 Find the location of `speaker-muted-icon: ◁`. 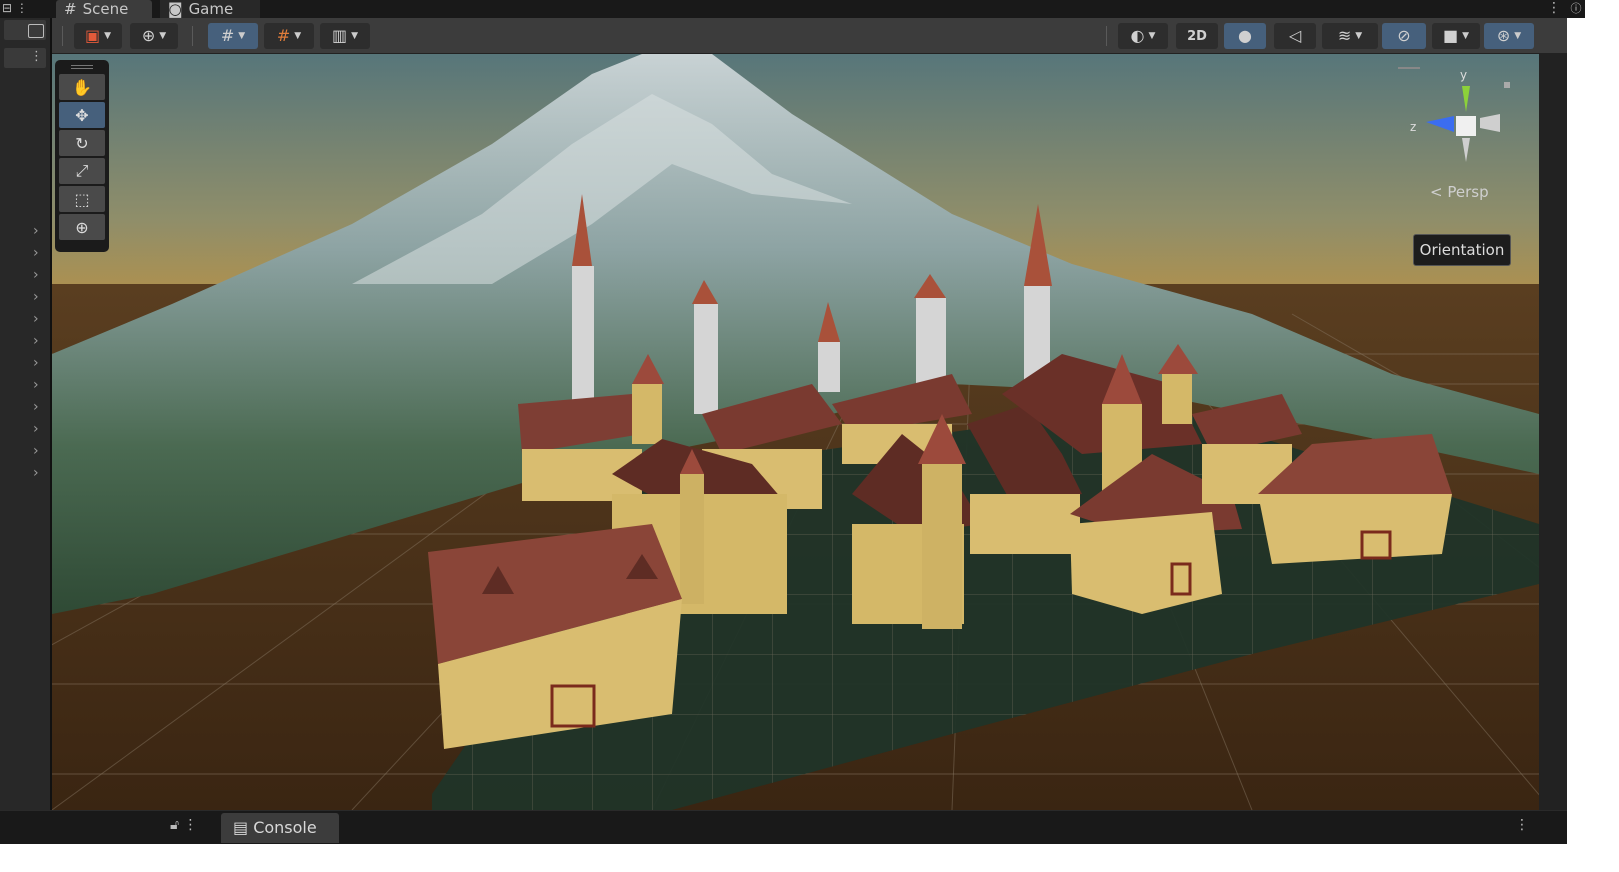

speaker-muted-icon: ◁ is located at coordinates (1295, 35).